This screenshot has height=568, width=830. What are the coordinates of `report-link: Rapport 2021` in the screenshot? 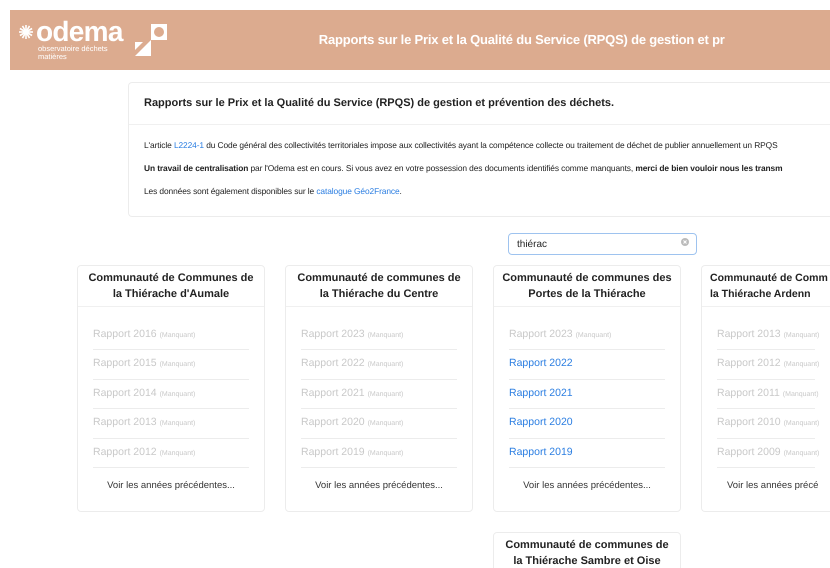 It's located at (541, 394).